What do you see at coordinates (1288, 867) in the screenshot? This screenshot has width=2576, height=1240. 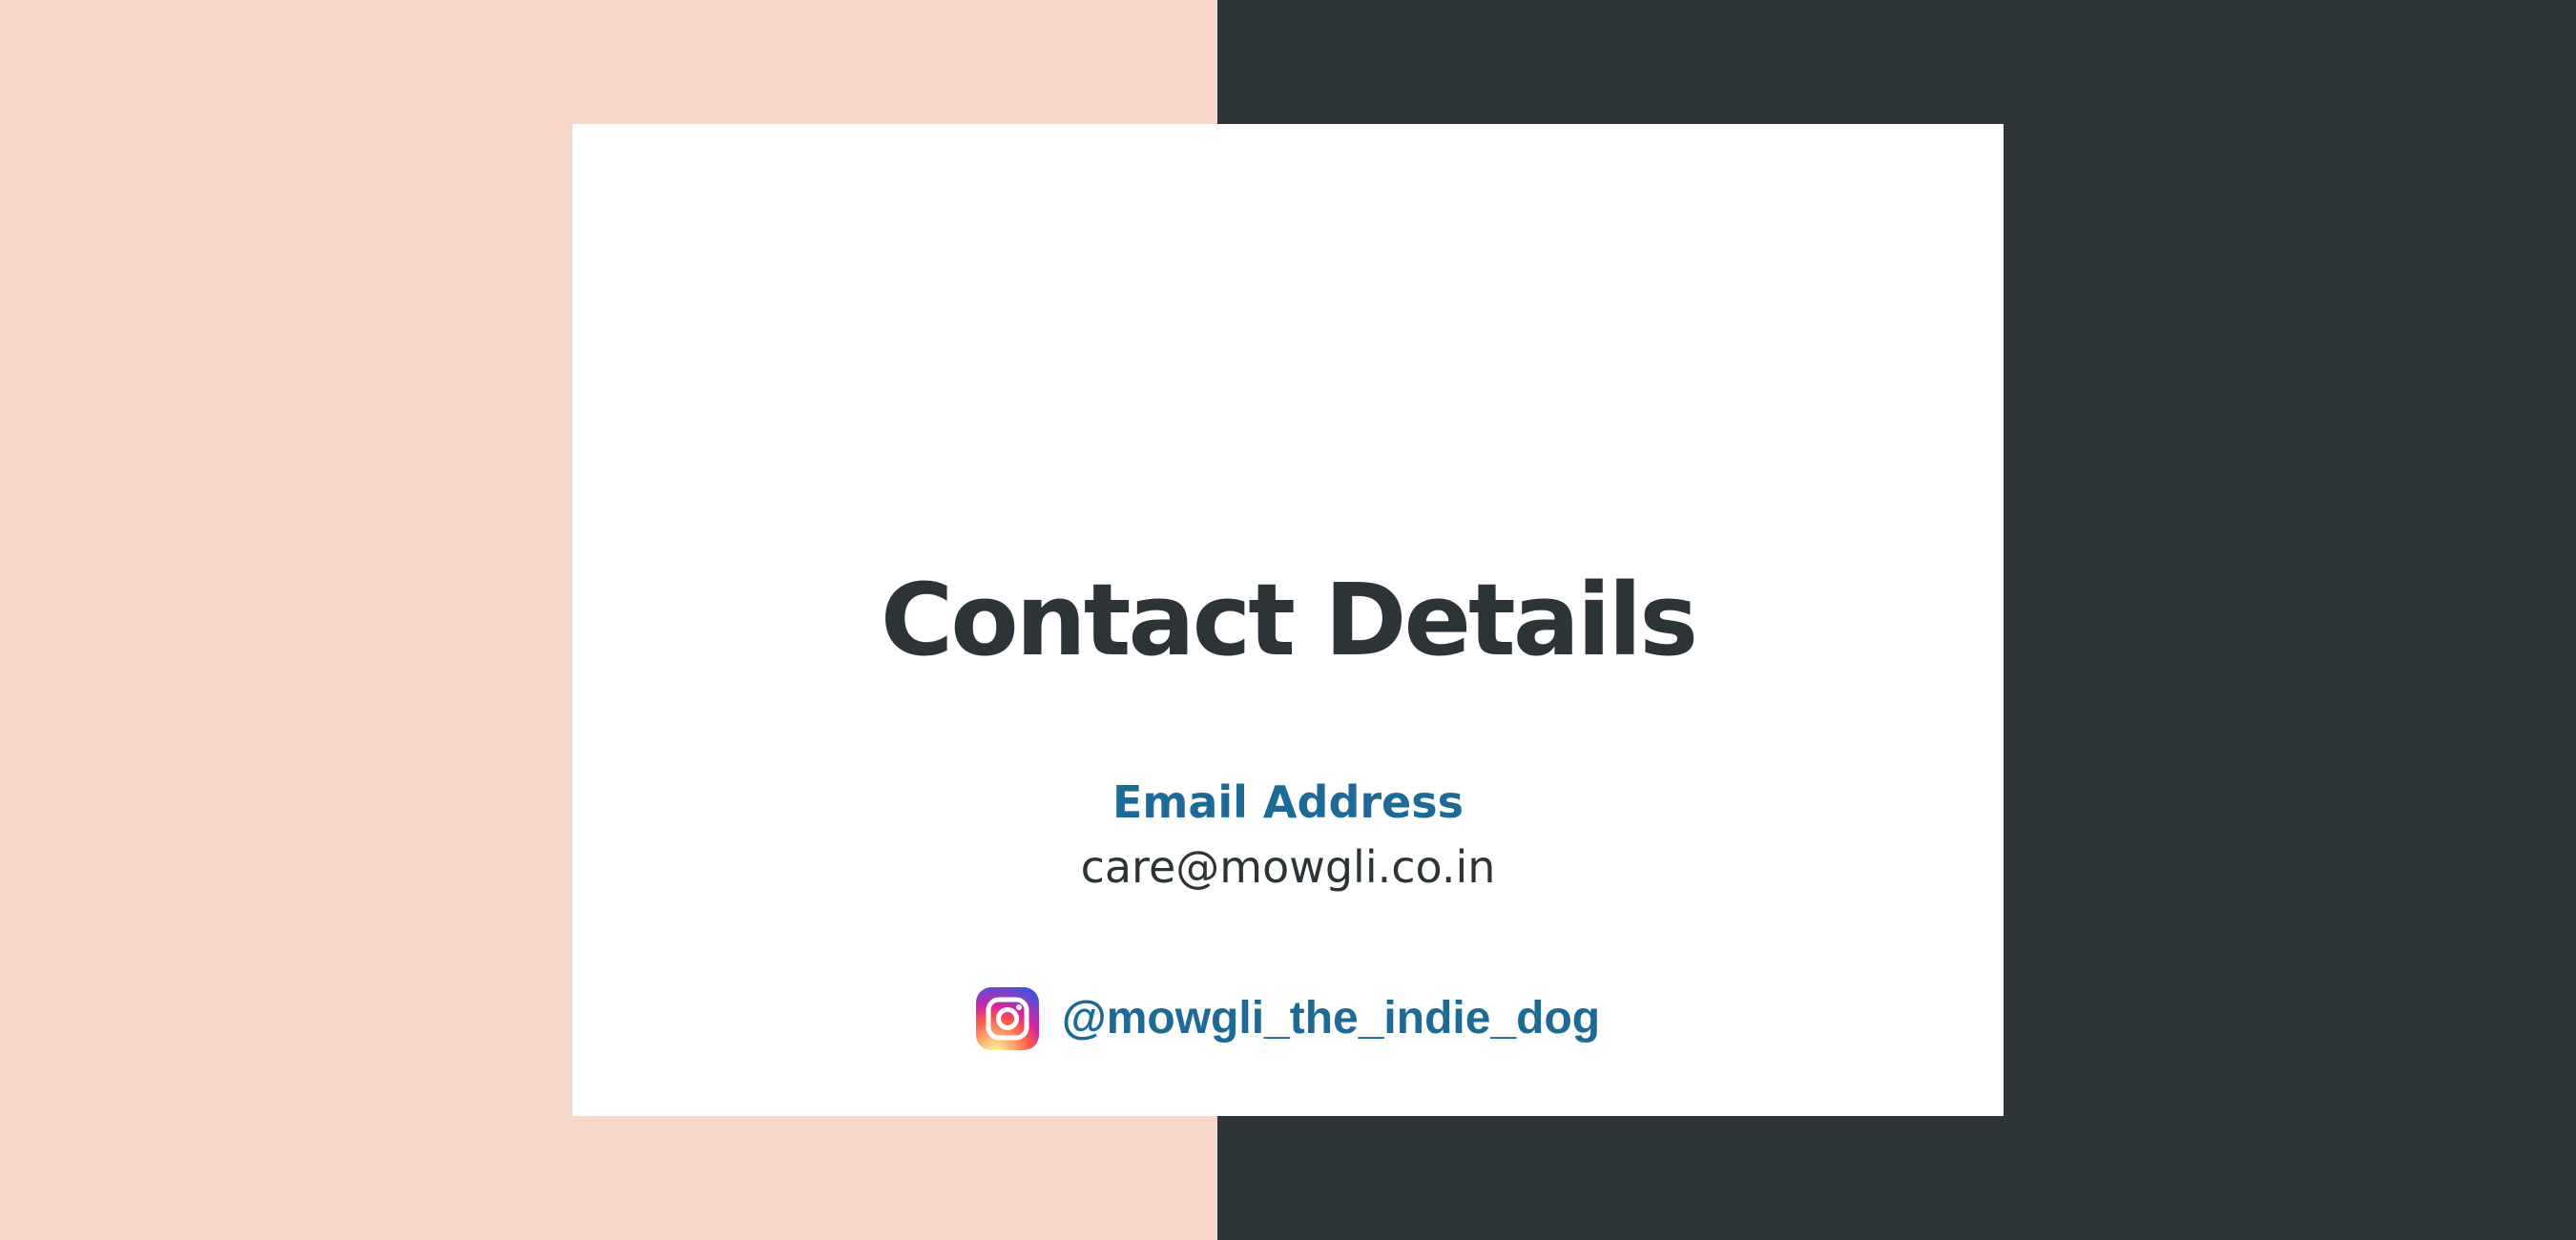 I see `email-address-link: care@mowgli.co.in` at bounding box center [1288, 867].